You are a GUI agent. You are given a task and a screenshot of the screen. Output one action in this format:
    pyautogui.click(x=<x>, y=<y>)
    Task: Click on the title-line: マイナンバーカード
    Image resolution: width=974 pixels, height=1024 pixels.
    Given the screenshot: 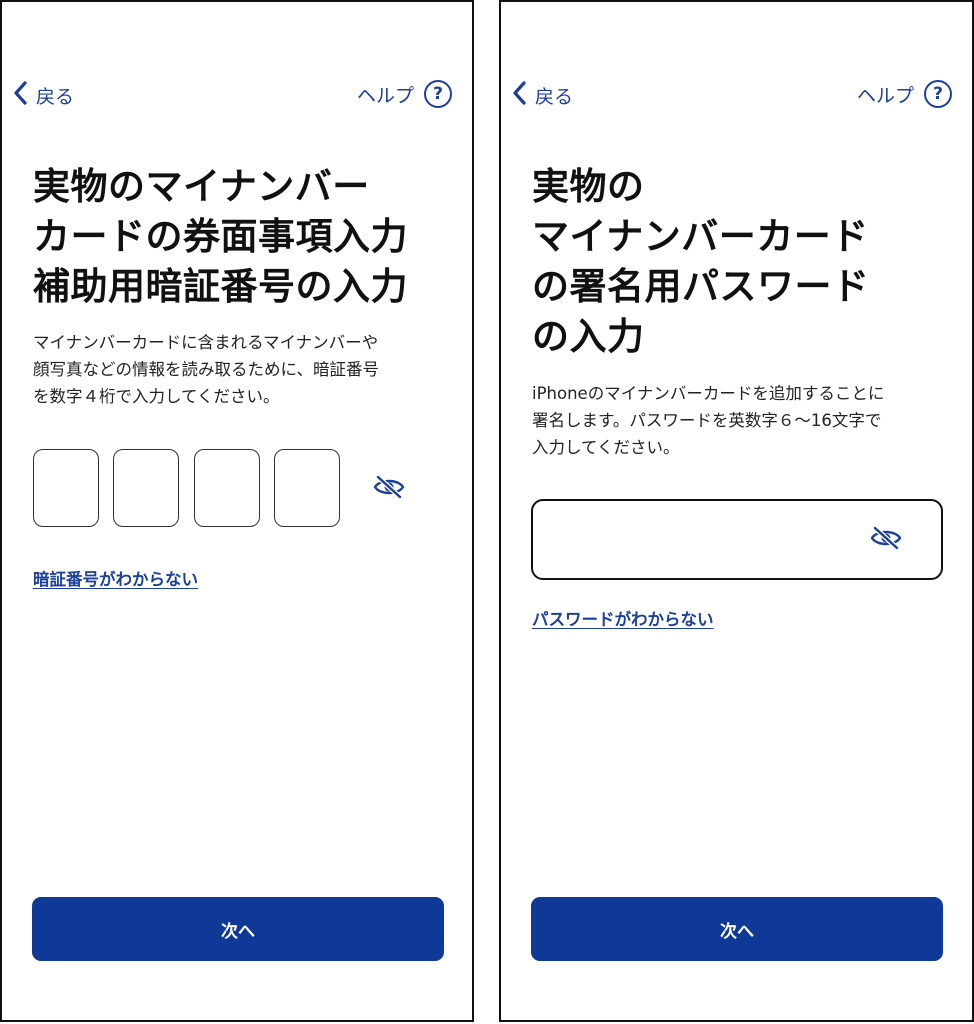 What is the action you would take?
    pyautogui.click(x=700, y=236)
    